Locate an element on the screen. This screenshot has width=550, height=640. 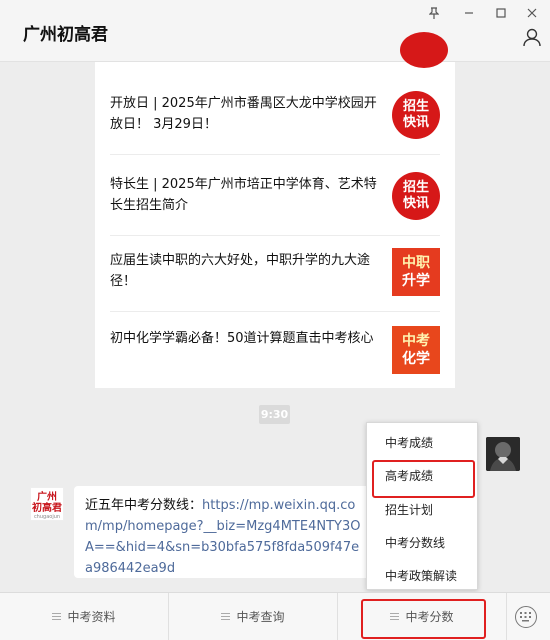
close-icon is located at coordinates (532, 13).